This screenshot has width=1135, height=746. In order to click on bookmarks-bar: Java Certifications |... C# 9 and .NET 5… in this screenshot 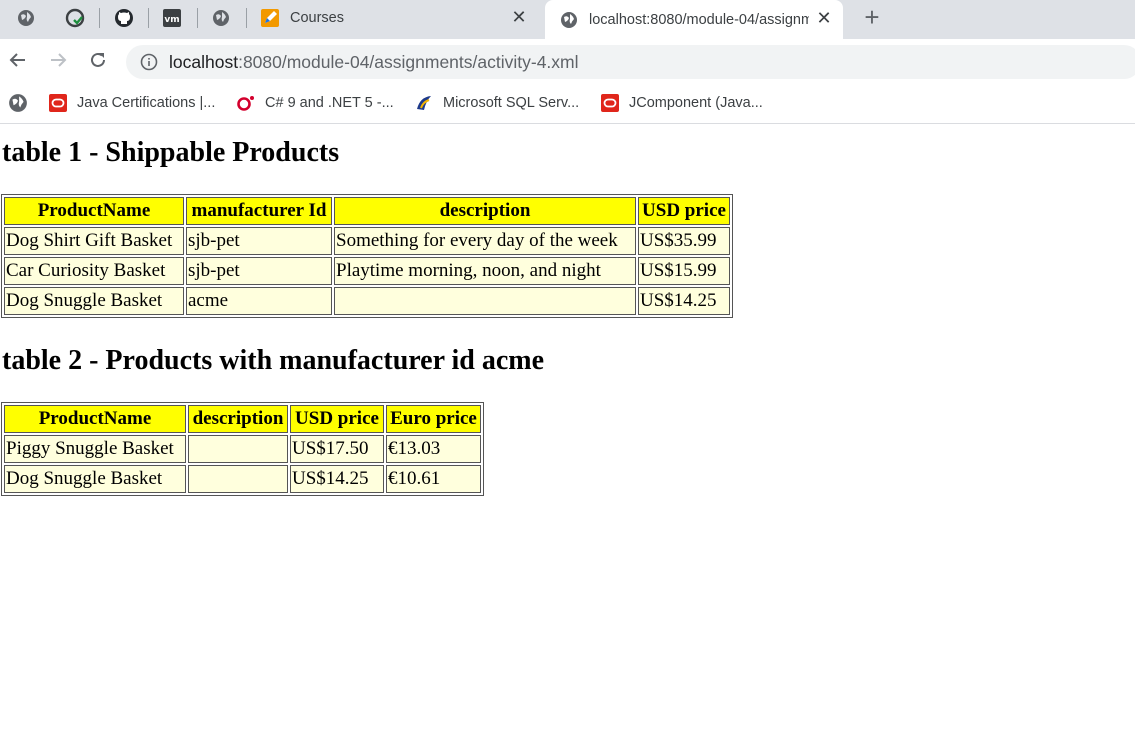, I will do `click(567, 104)`.